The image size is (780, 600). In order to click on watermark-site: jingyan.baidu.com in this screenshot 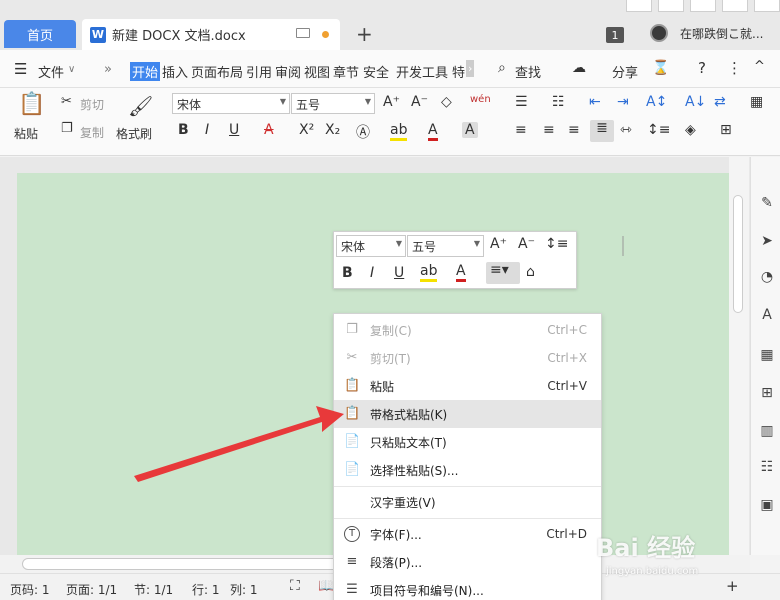, I will do `click(652, 571)`.